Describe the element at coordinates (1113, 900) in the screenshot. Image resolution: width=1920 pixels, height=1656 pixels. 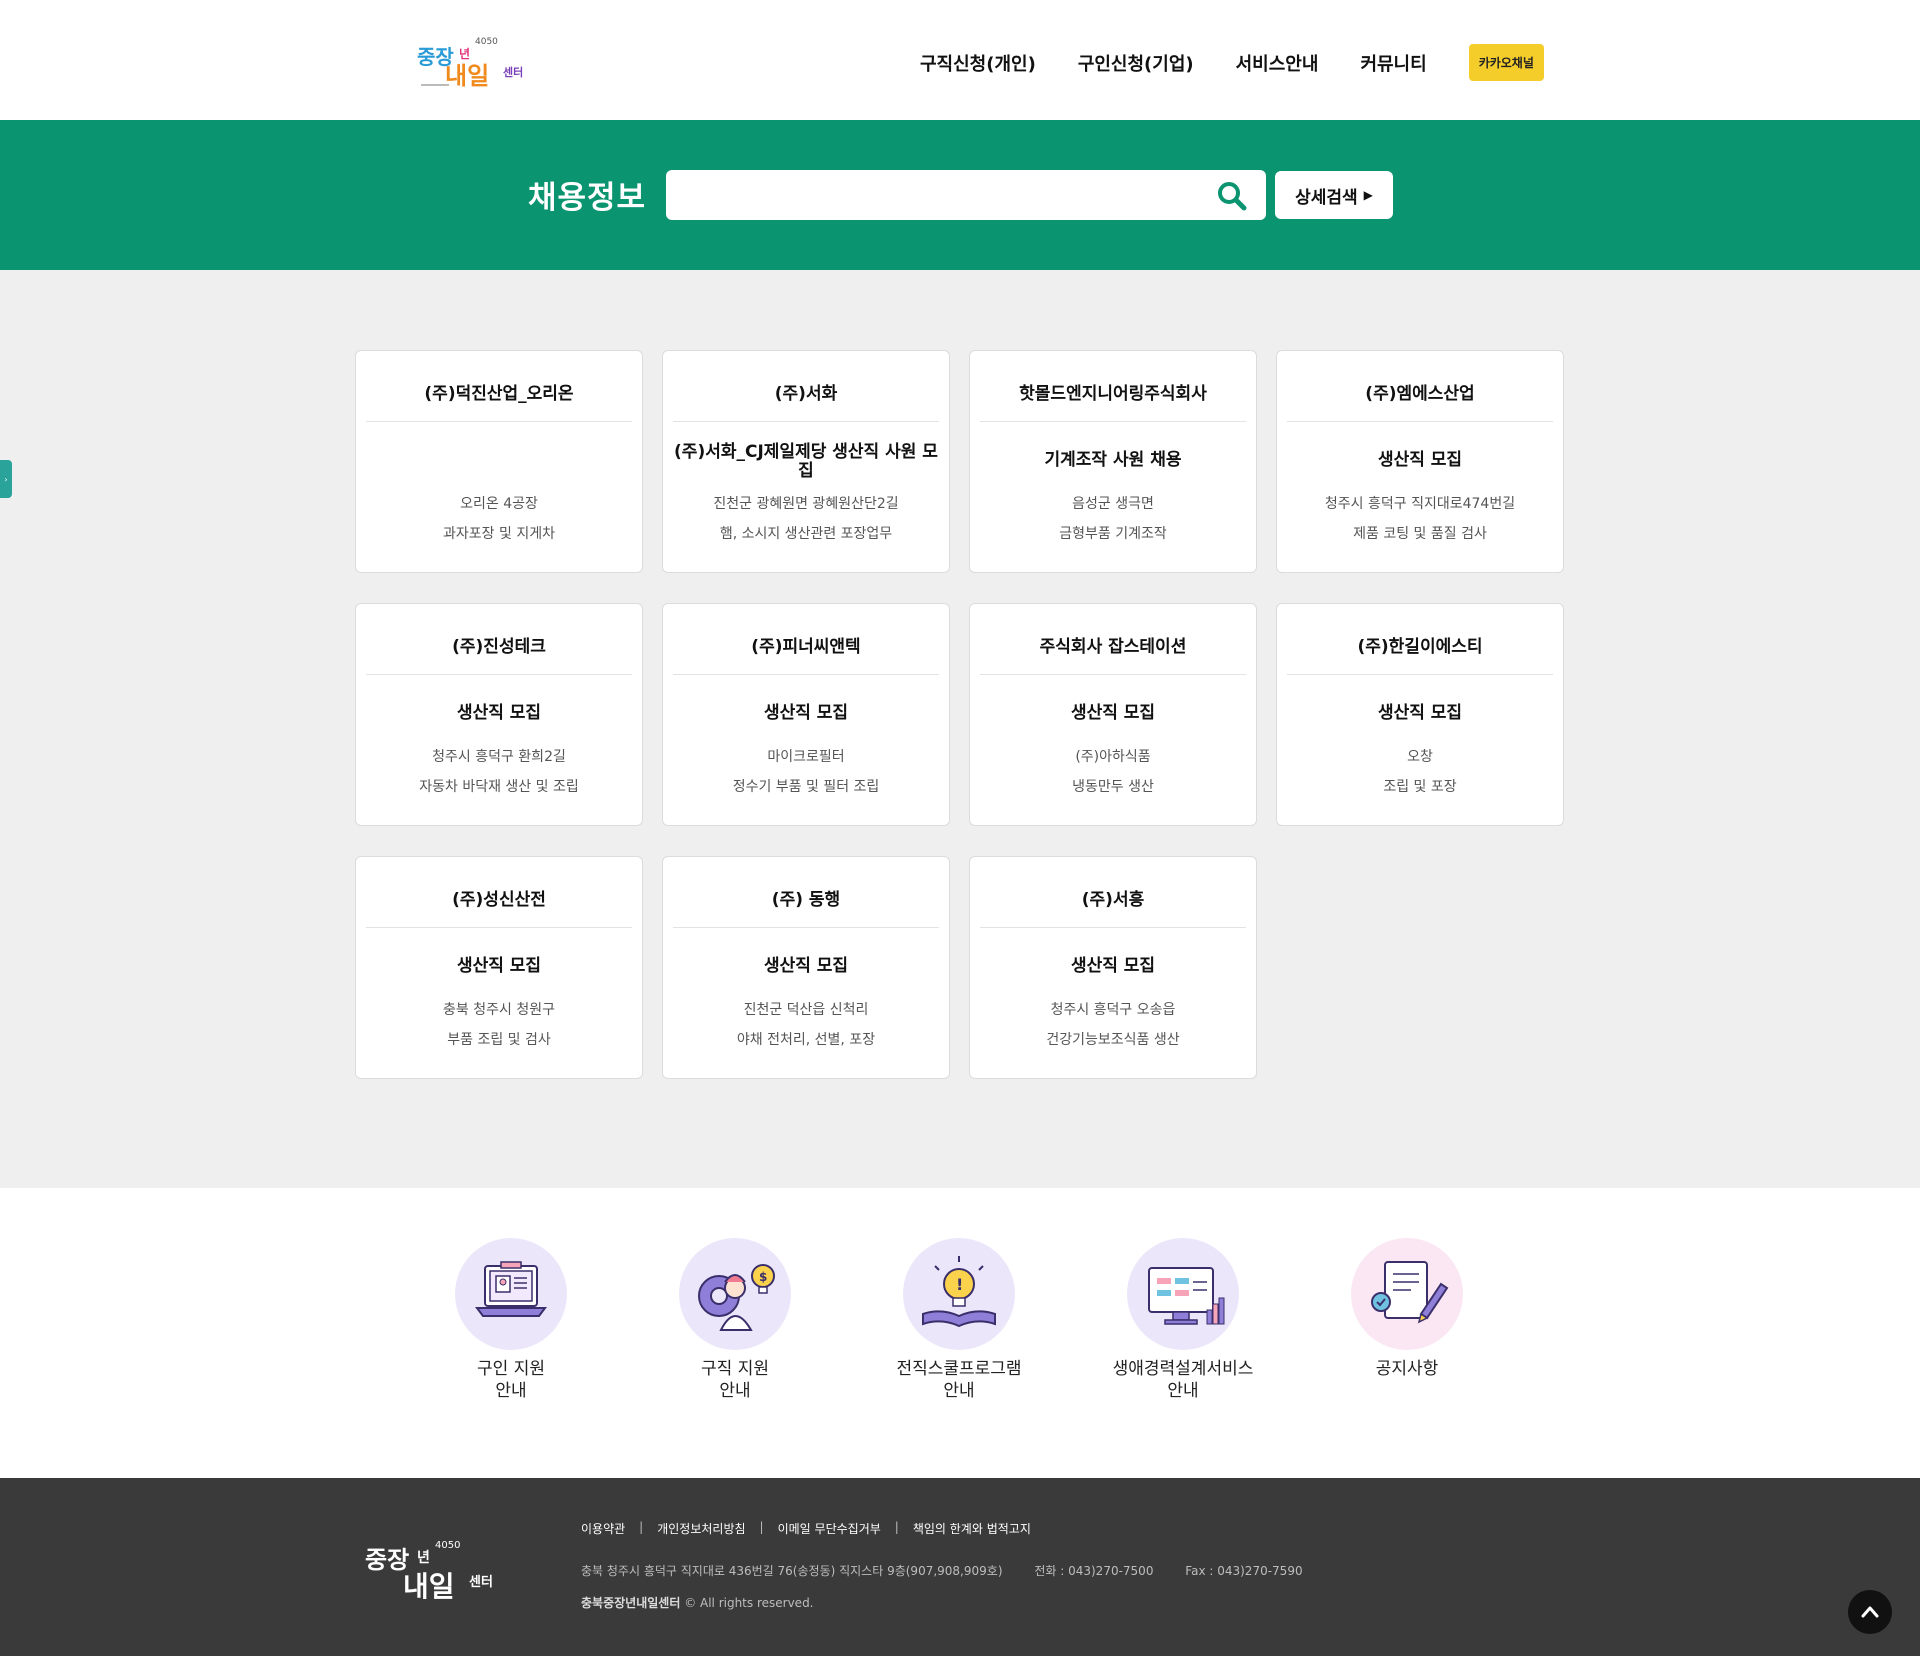
I see `job-company: (주)서흥` at that location.